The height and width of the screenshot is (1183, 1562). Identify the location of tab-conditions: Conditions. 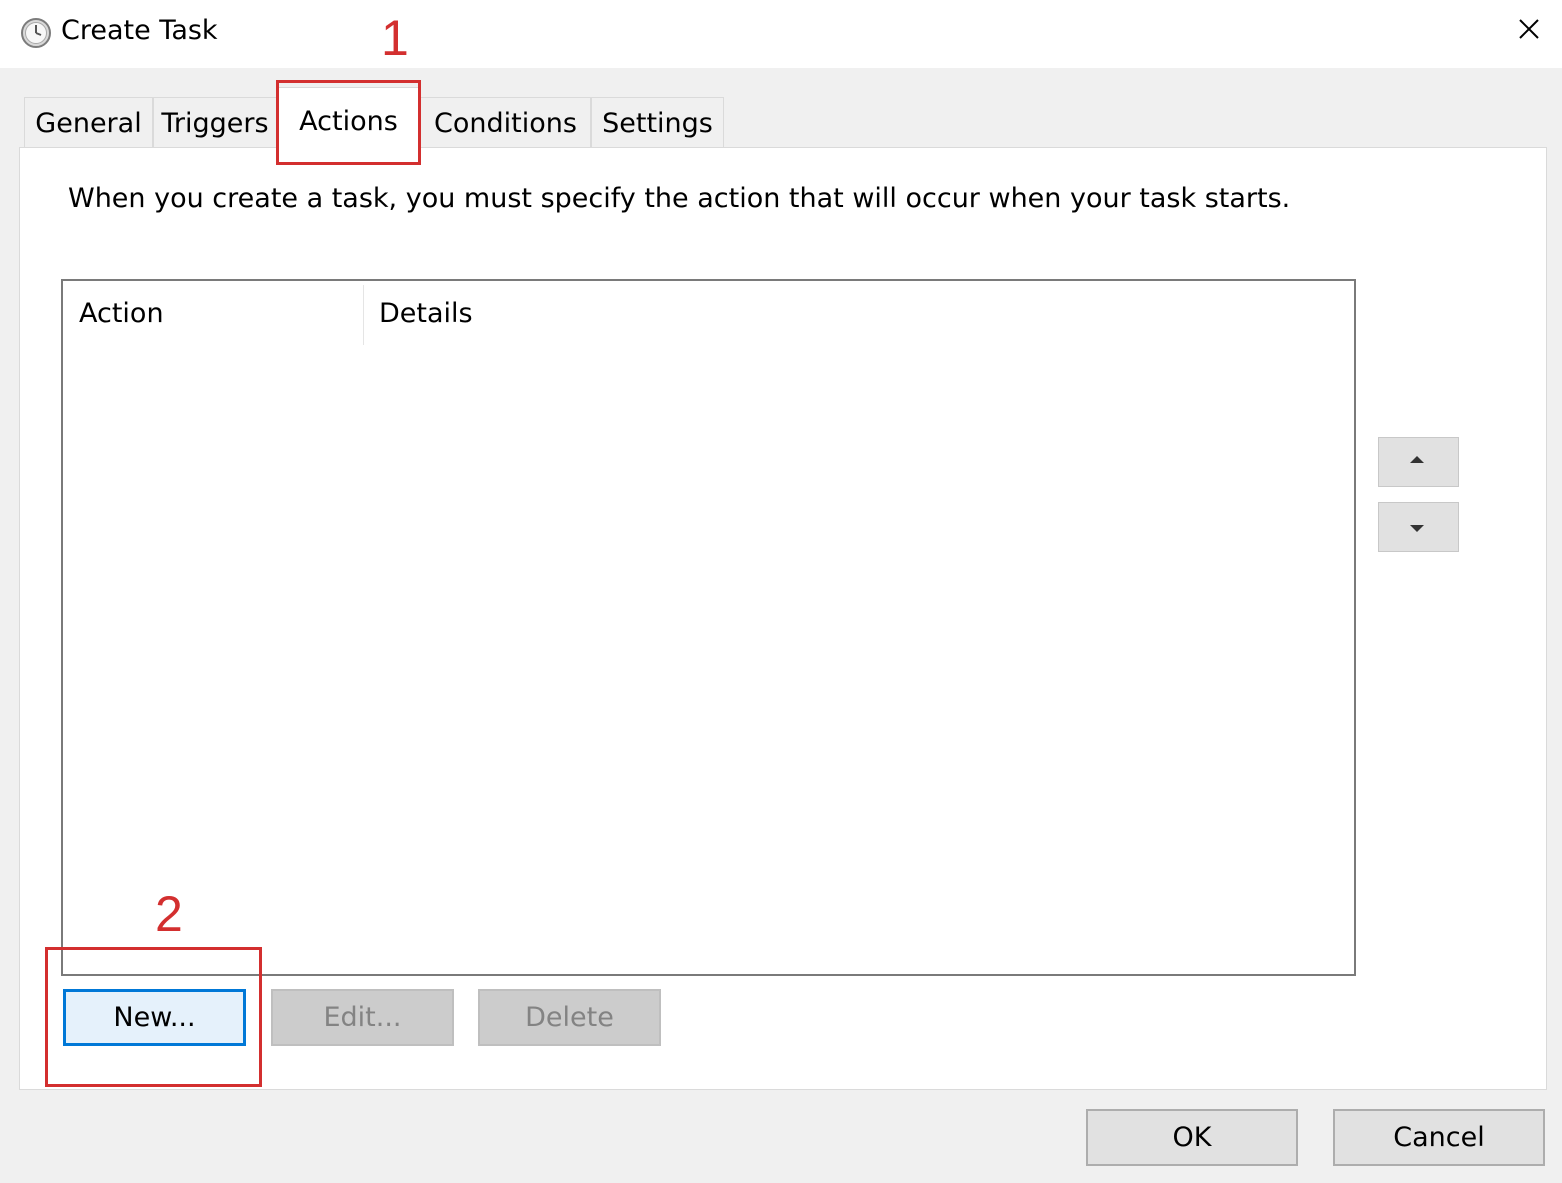
(505, 122).